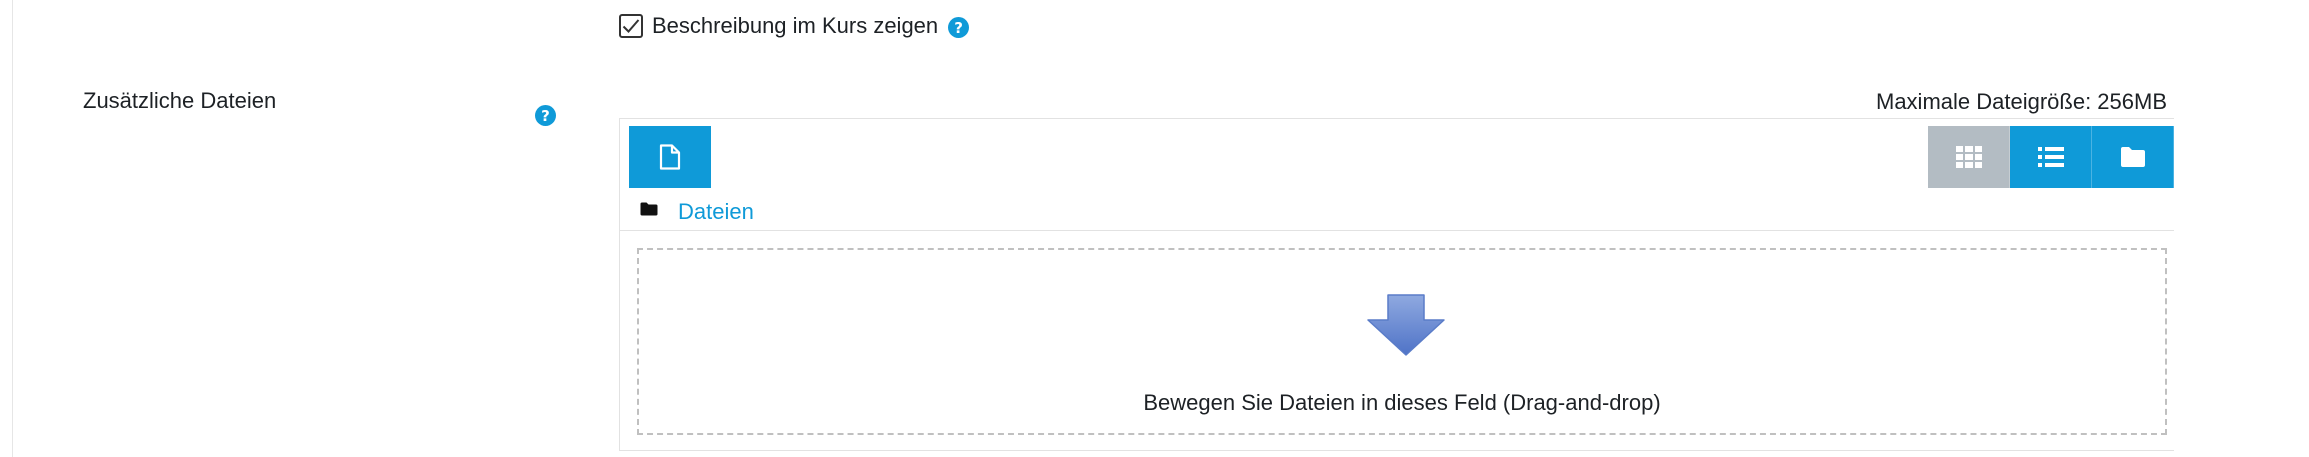 The height and width of the screenshot is (457, 2309). Describe the element at coordinates (716, 212) in the screenshot. I see `breadcrumb-files-link: Dateien` at that location.